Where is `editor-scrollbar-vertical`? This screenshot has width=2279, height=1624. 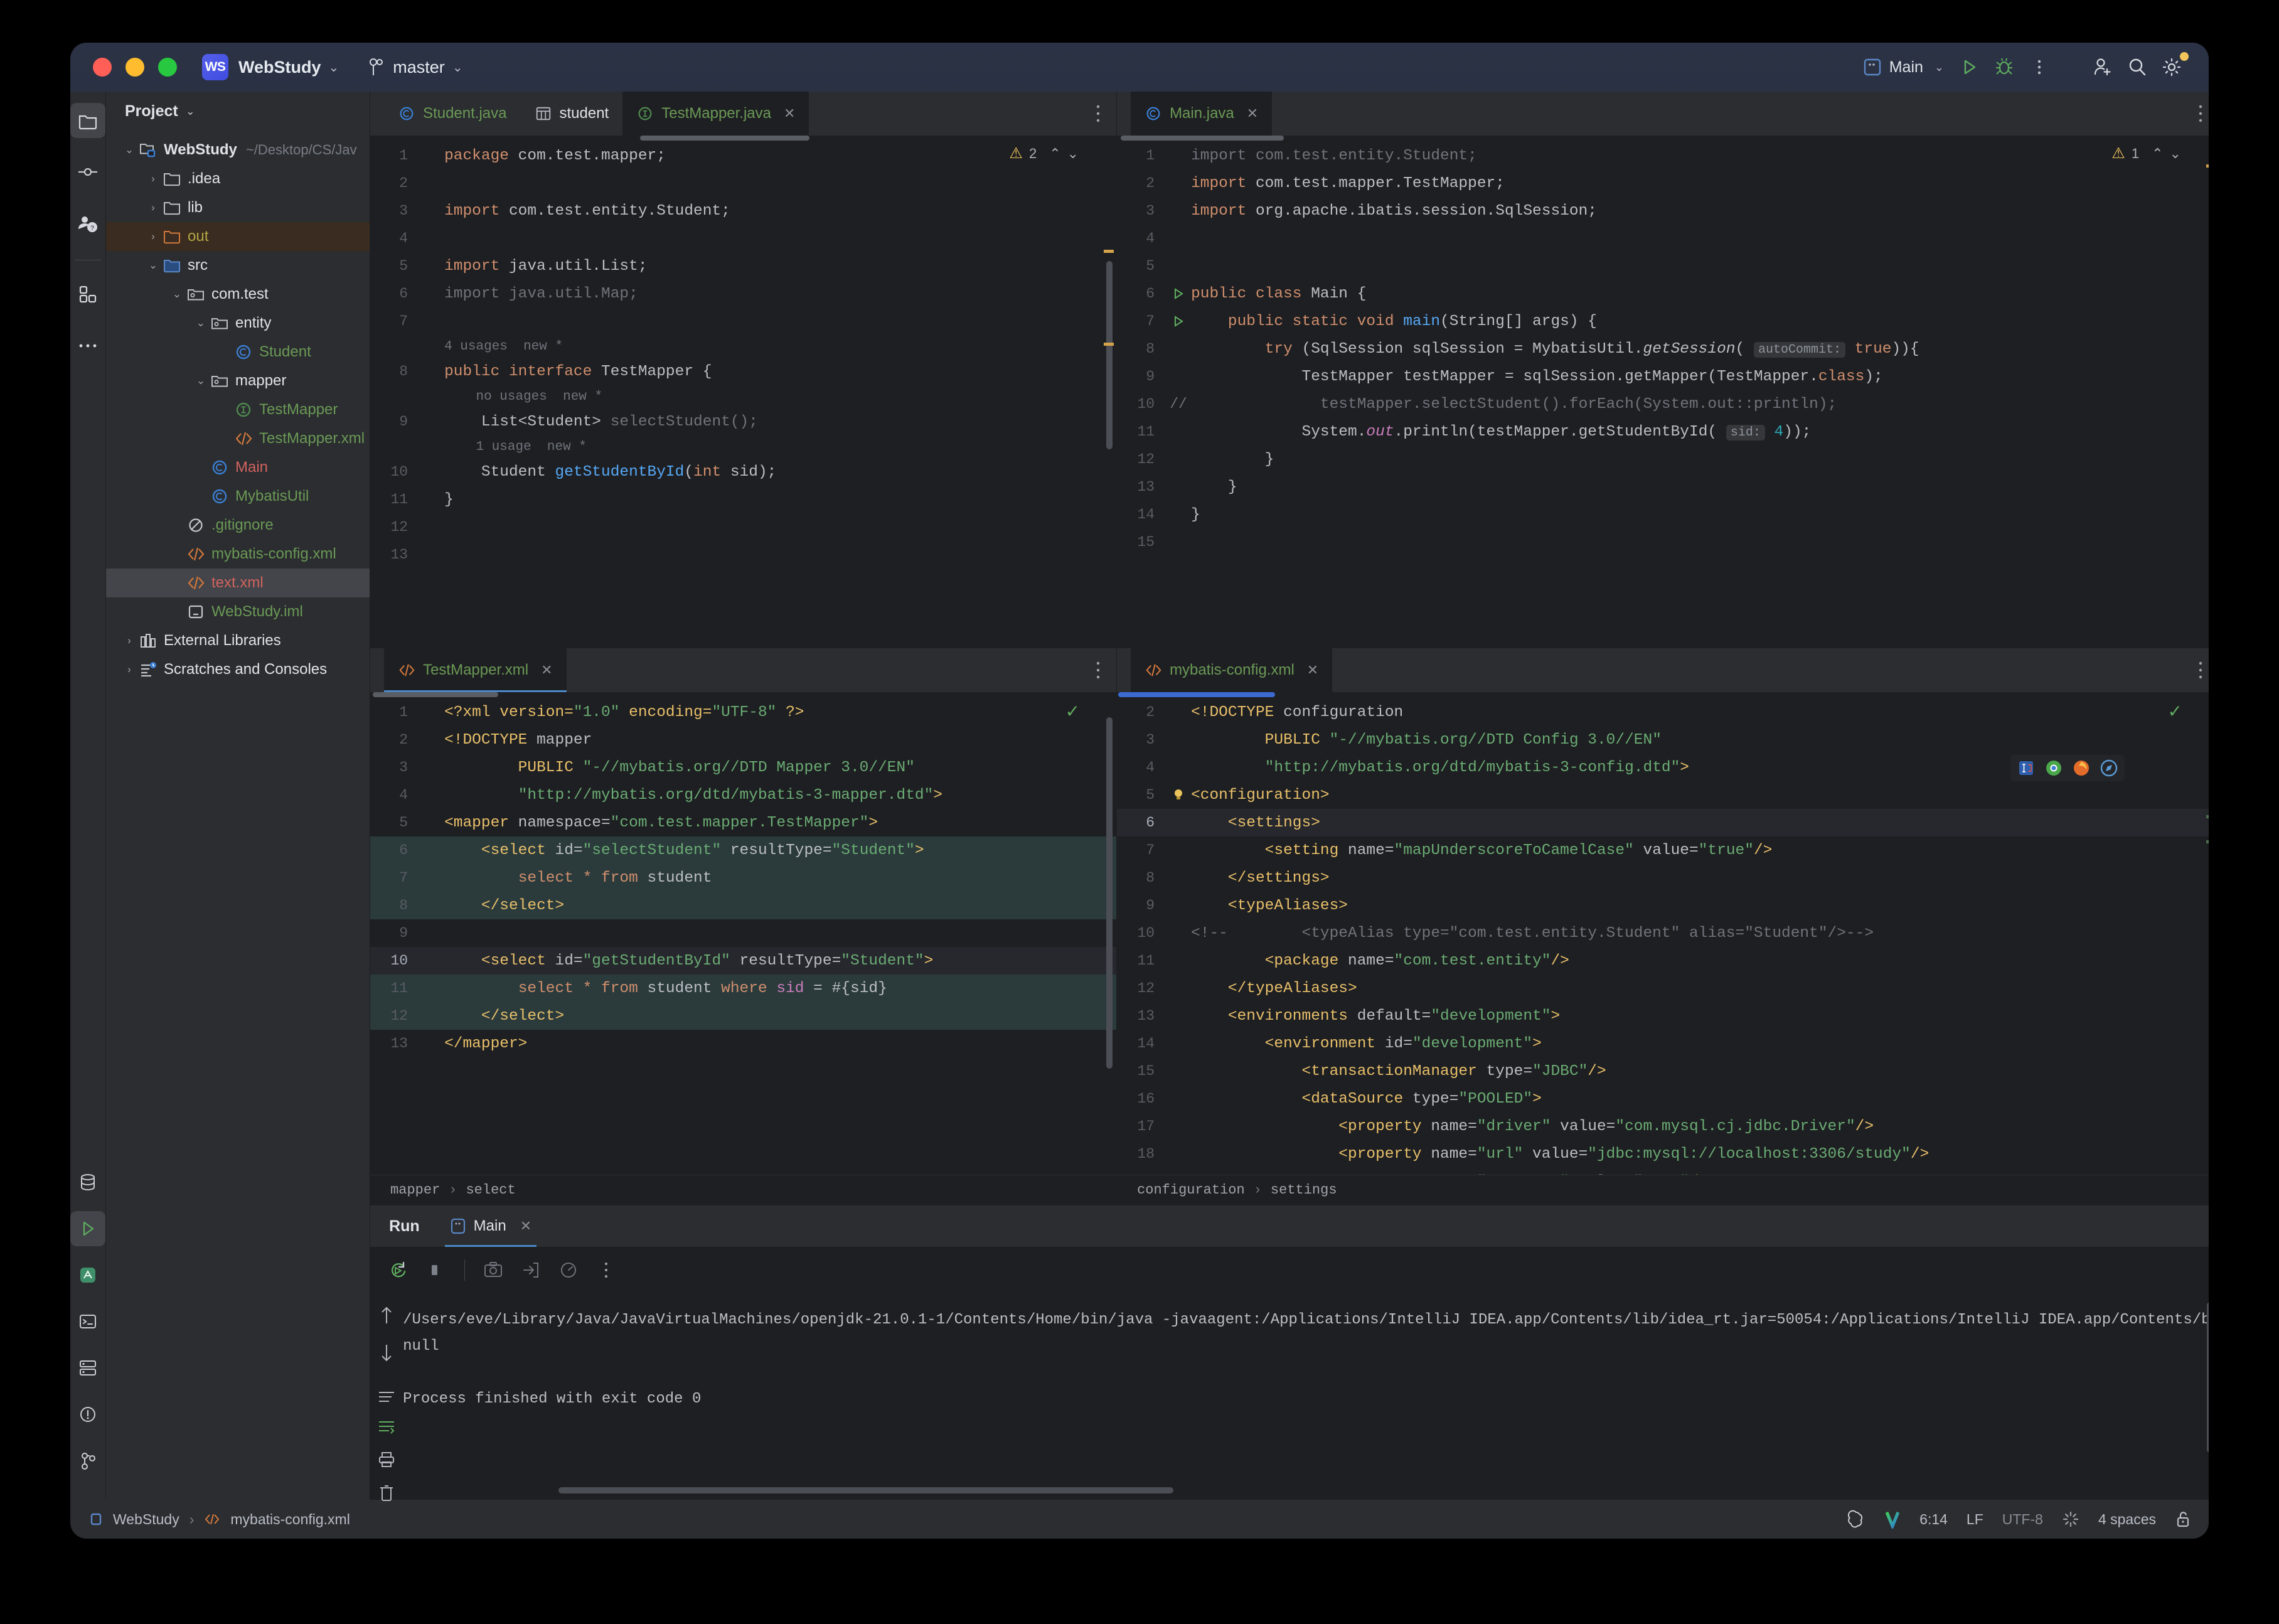 editor-scrollbar-vertical is located at coordinates (1109, 893).